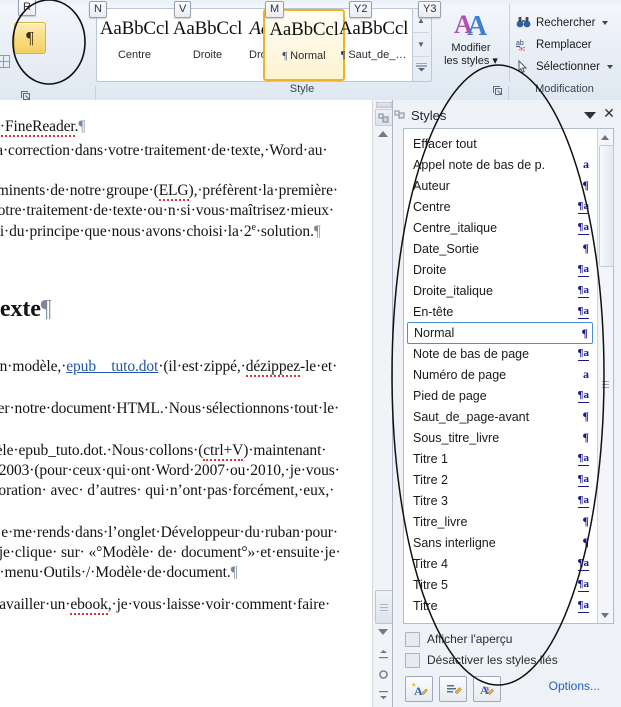 This screenshot has width=621, height=707. What do you see at coordinates (500, 416) in the screenshot?
I see `style-list-item: Saut_de_page-avant ¶` at bounding box center [500, 416].